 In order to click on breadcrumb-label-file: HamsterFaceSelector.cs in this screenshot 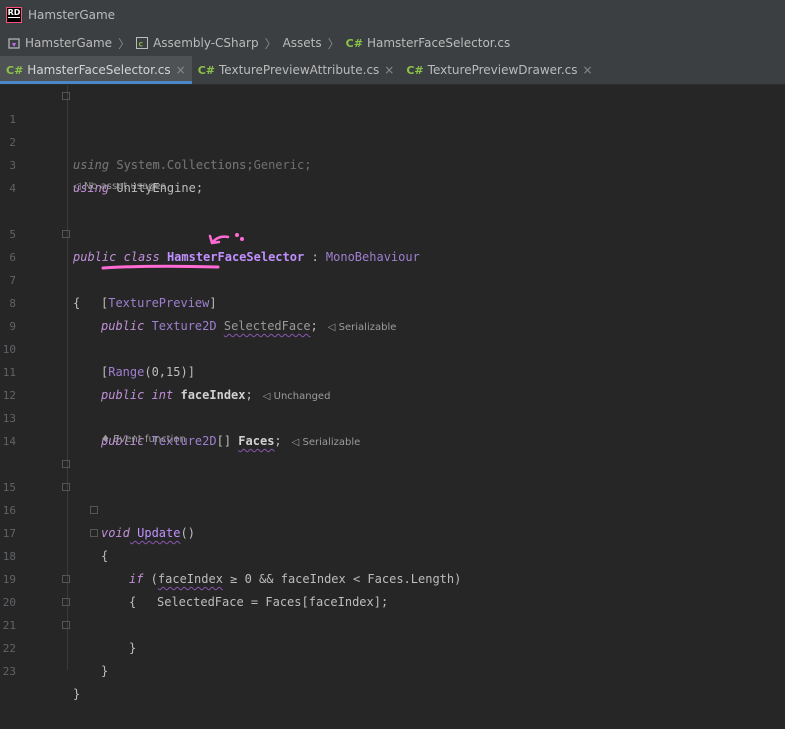, I will do `click(438, 43)`.